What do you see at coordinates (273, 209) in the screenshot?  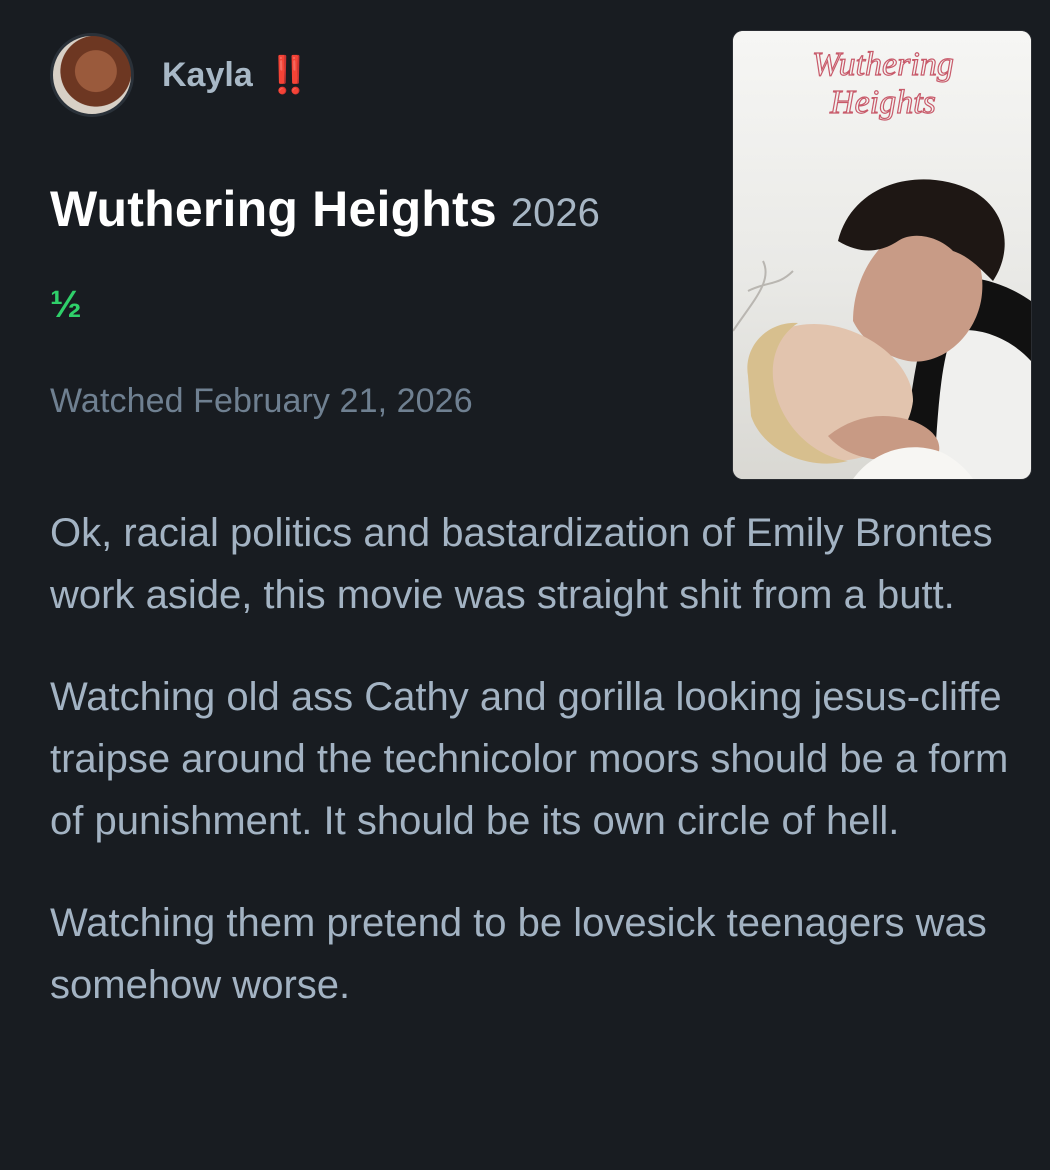 I see `film-title-link: Wuthering Heights` at bounding box center [273, 209].